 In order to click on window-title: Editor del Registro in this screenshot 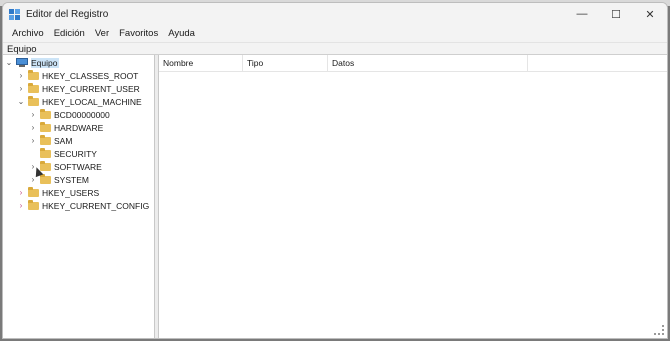, I will do `click(67, 14)`.